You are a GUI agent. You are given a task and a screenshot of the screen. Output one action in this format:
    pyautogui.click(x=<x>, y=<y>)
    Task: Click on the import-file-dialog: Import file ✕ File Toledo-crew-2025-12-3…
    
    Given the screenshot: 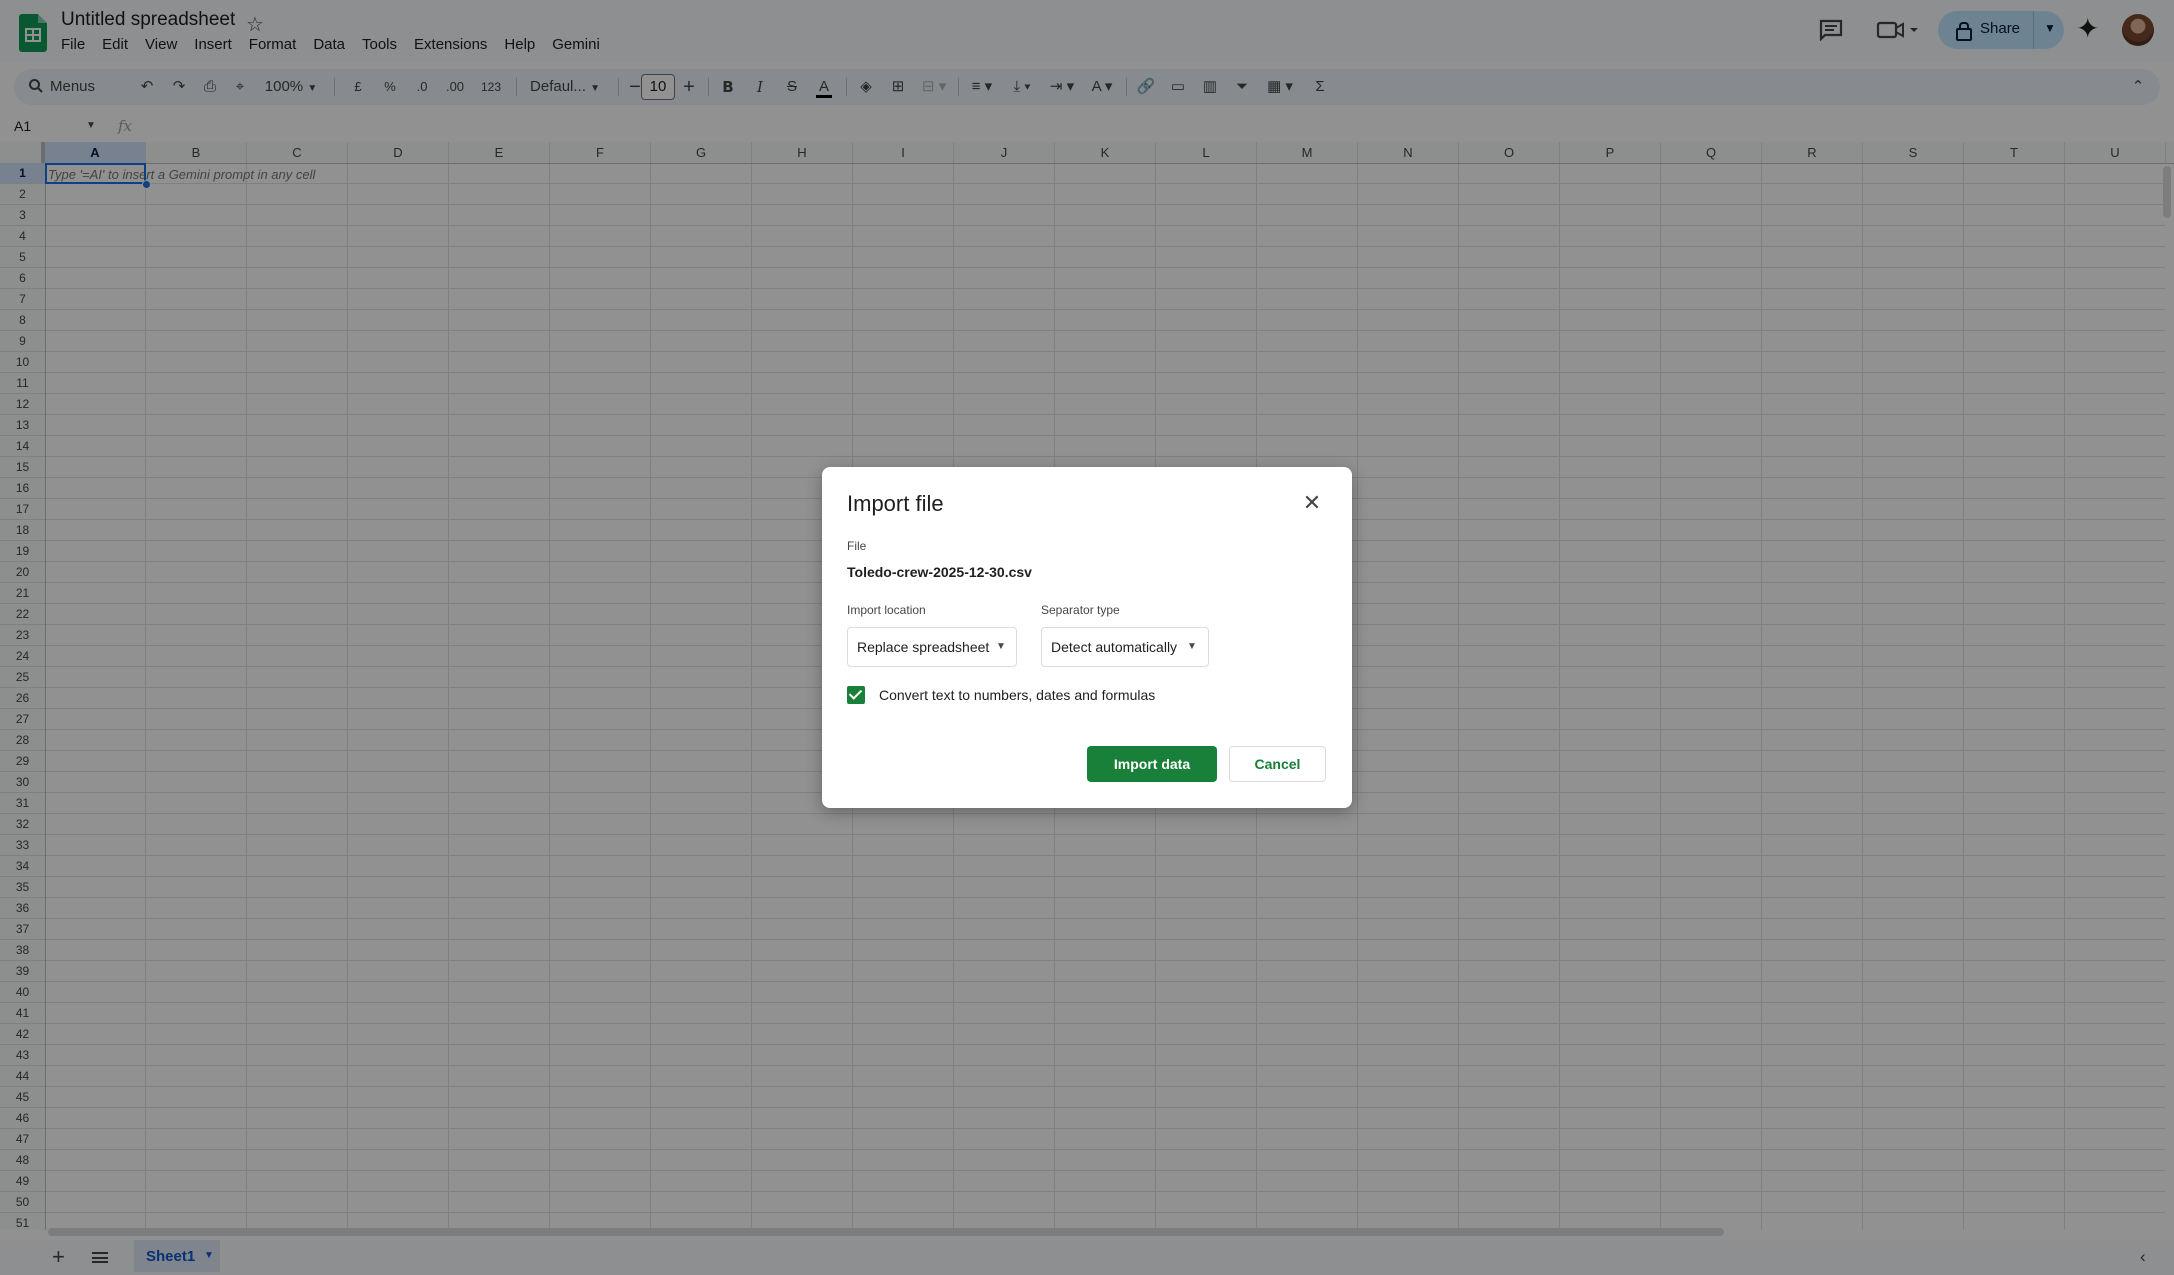 What is the action you would take?
    pyautogui.click(x=1087, y=637)
    